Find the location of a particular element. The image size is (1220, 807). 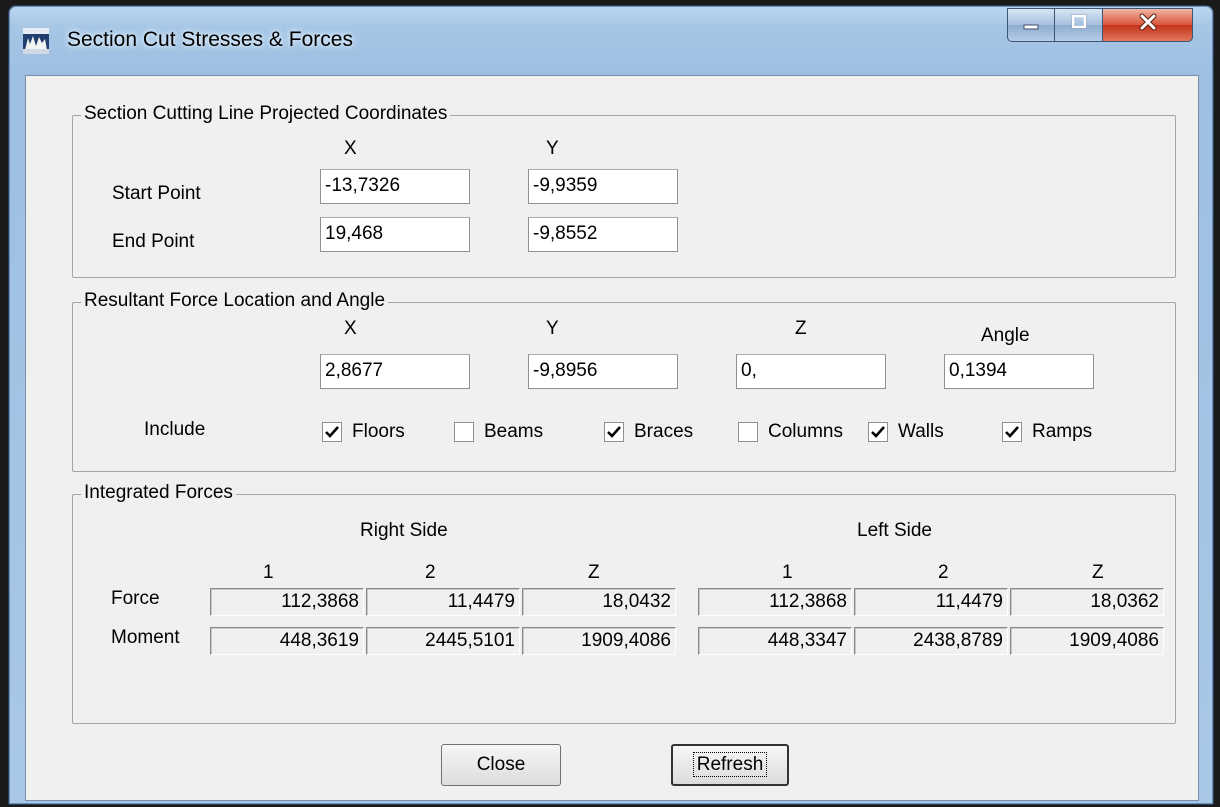

refresh-button: Refresh is located at coordinates (730, 765).